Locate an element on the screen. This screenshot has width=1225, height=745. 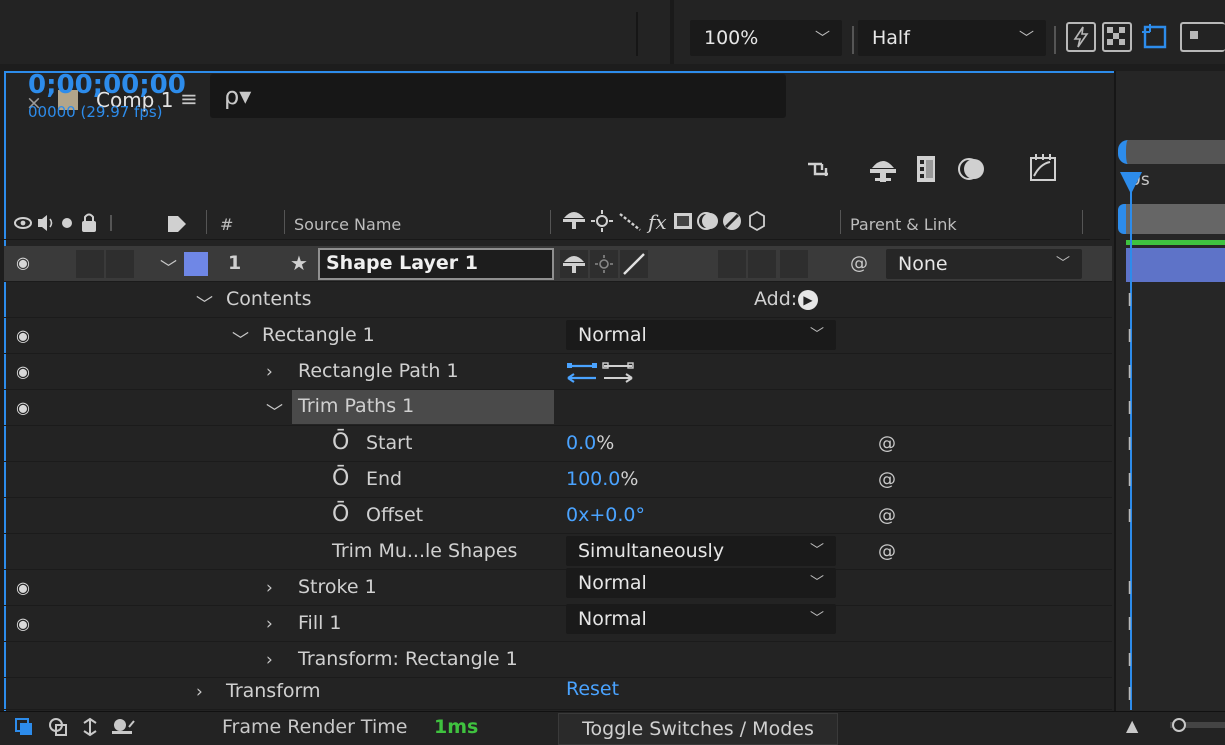
fill-row: ◉ › Fill 1 Normal ﹀ is located at coordinates (558, 623).